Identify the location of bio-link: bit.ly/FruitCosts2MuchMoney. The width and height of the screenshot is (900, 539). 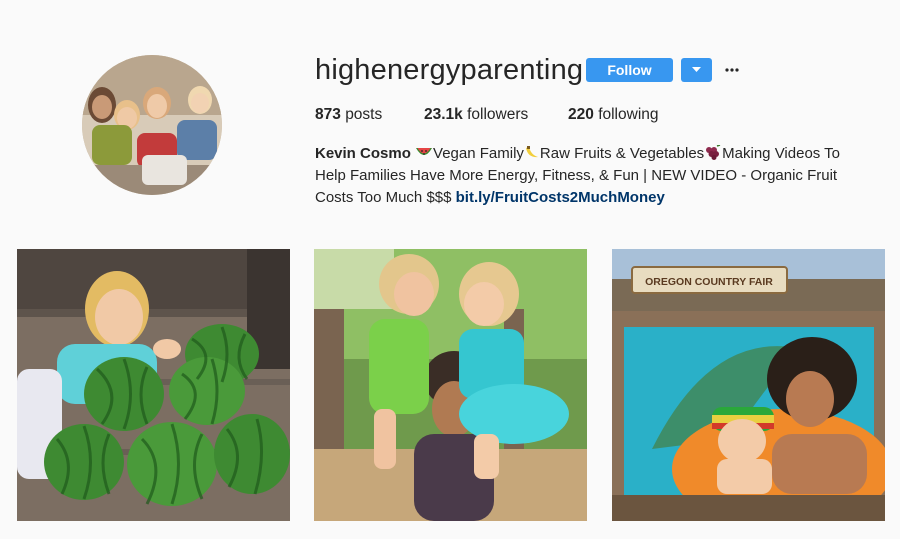
(560, 197).